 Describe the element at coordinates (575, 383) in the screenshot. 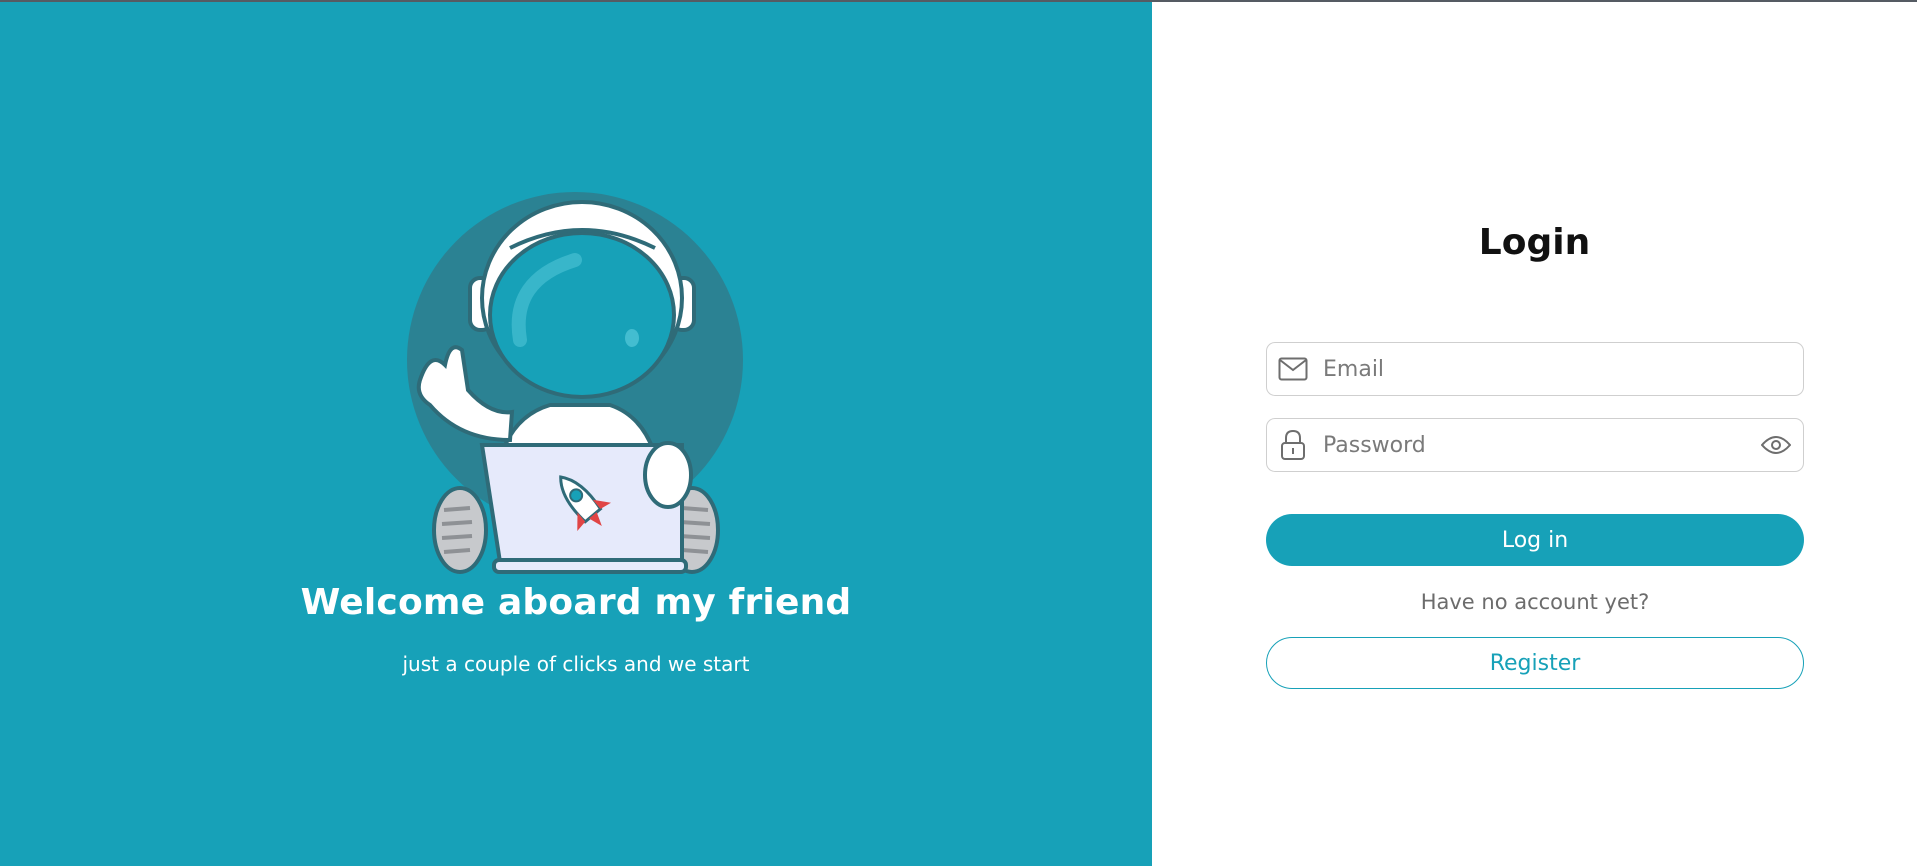

I see `astronaut-illustration` at that location.